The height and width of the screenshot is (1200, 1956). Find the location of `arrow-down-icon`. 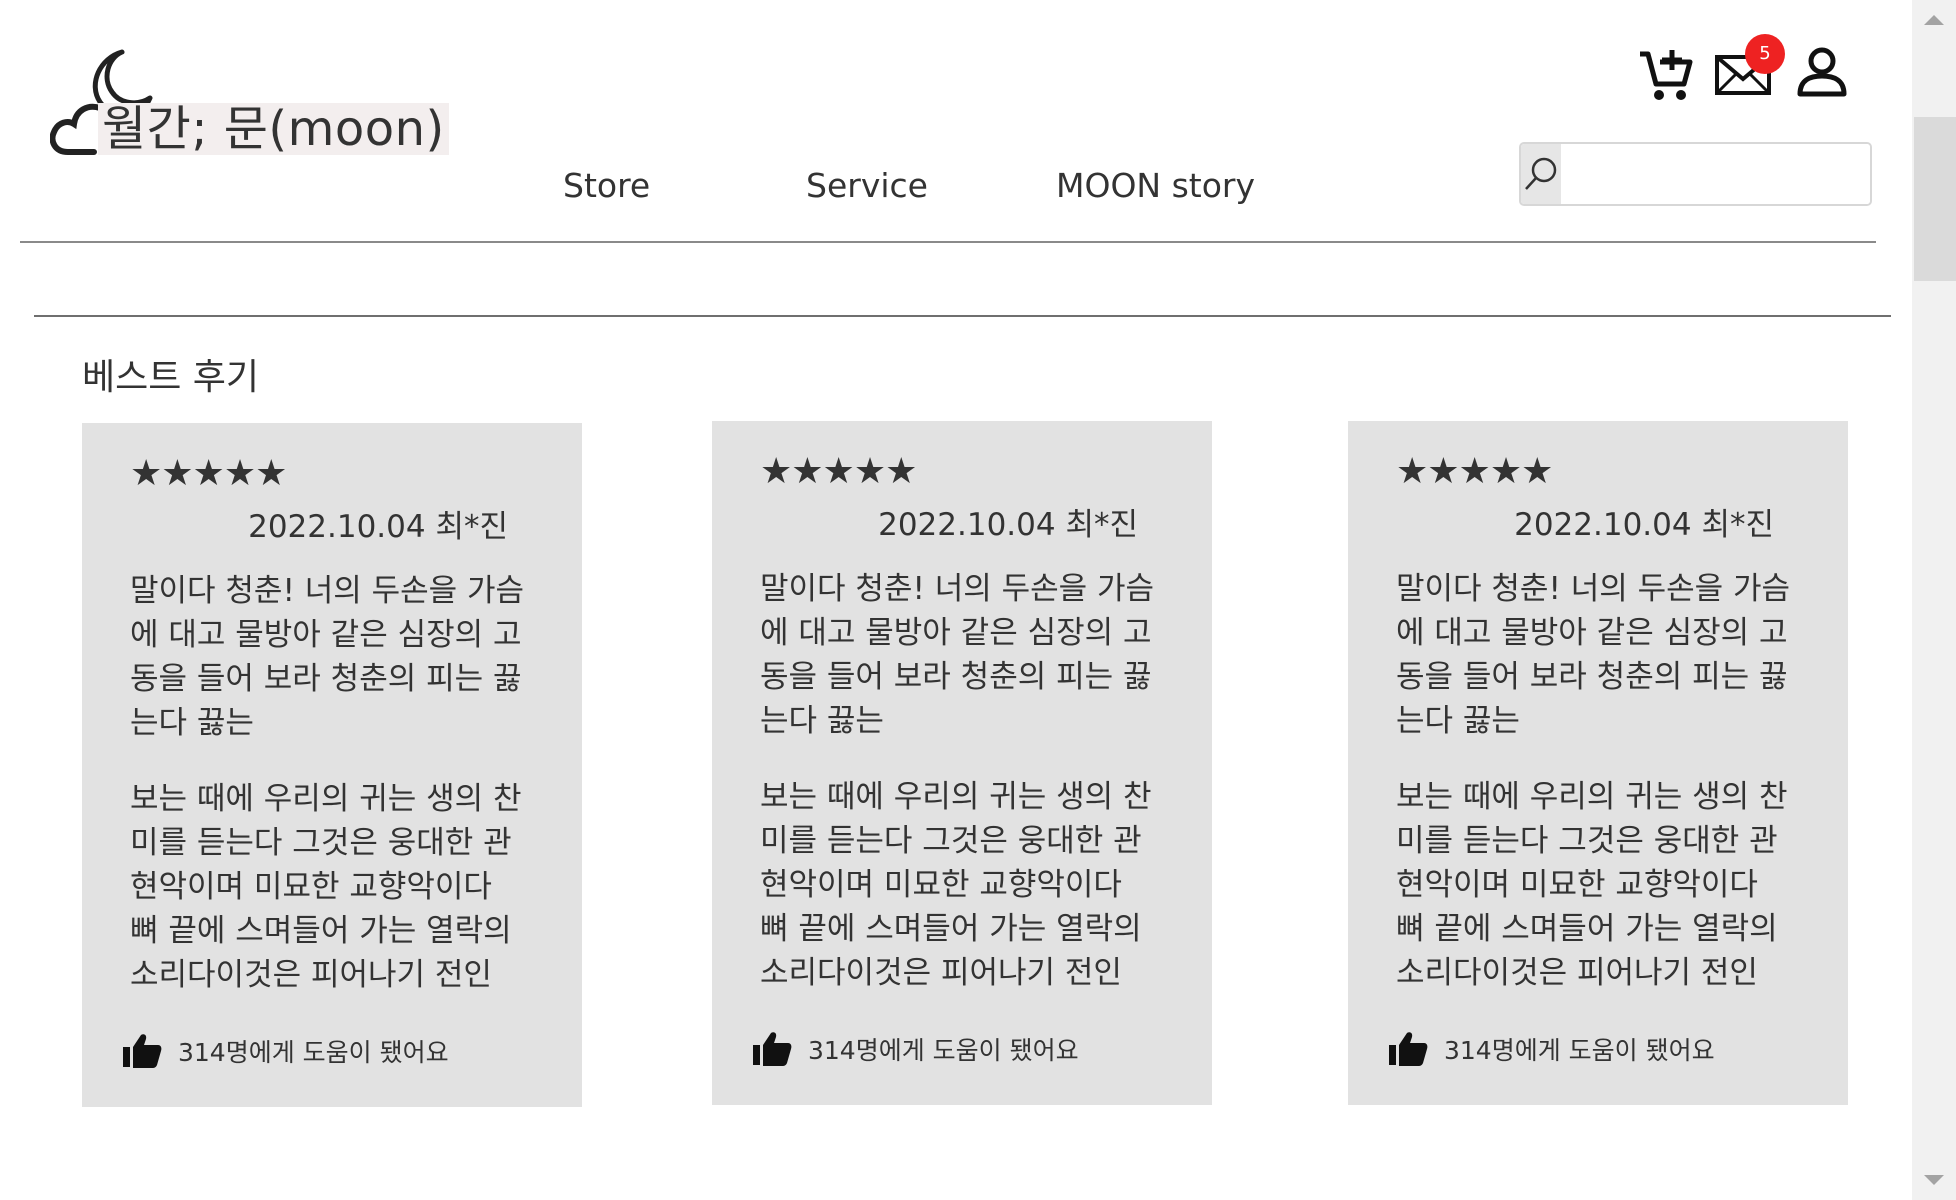

arrow-down-icon is located at coordinates (1934, 1180).